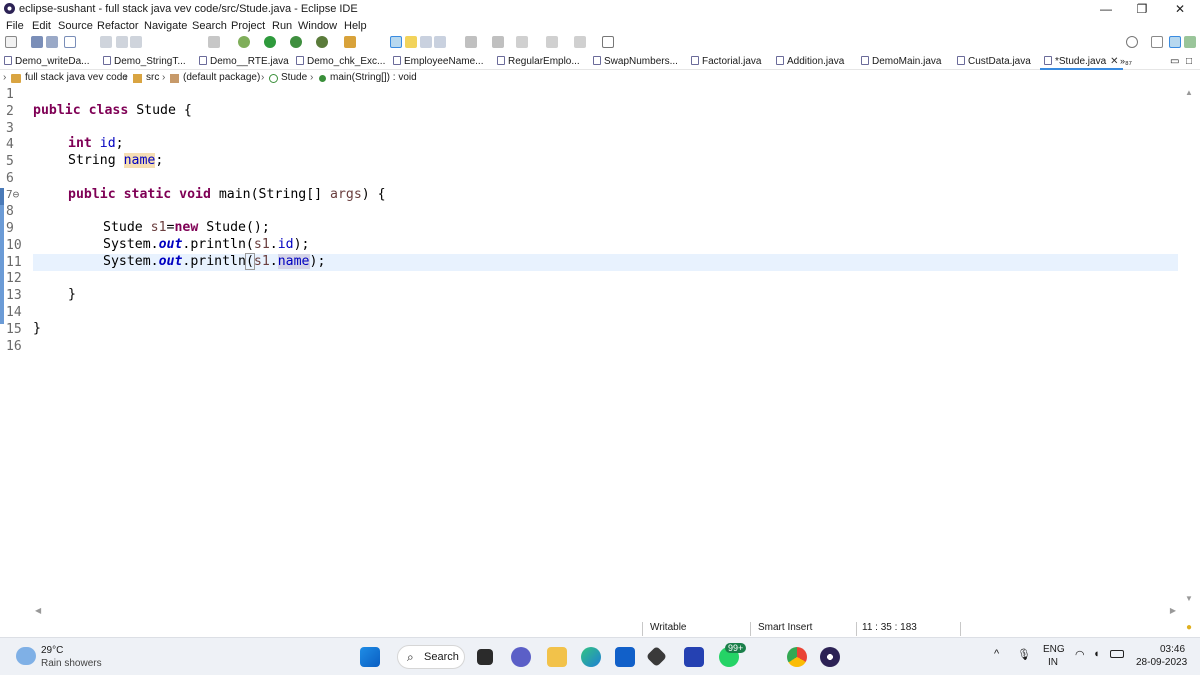 The height and width of the screenshot is (675, 1200). I want to click on suspend-icon, so click(122, 42).